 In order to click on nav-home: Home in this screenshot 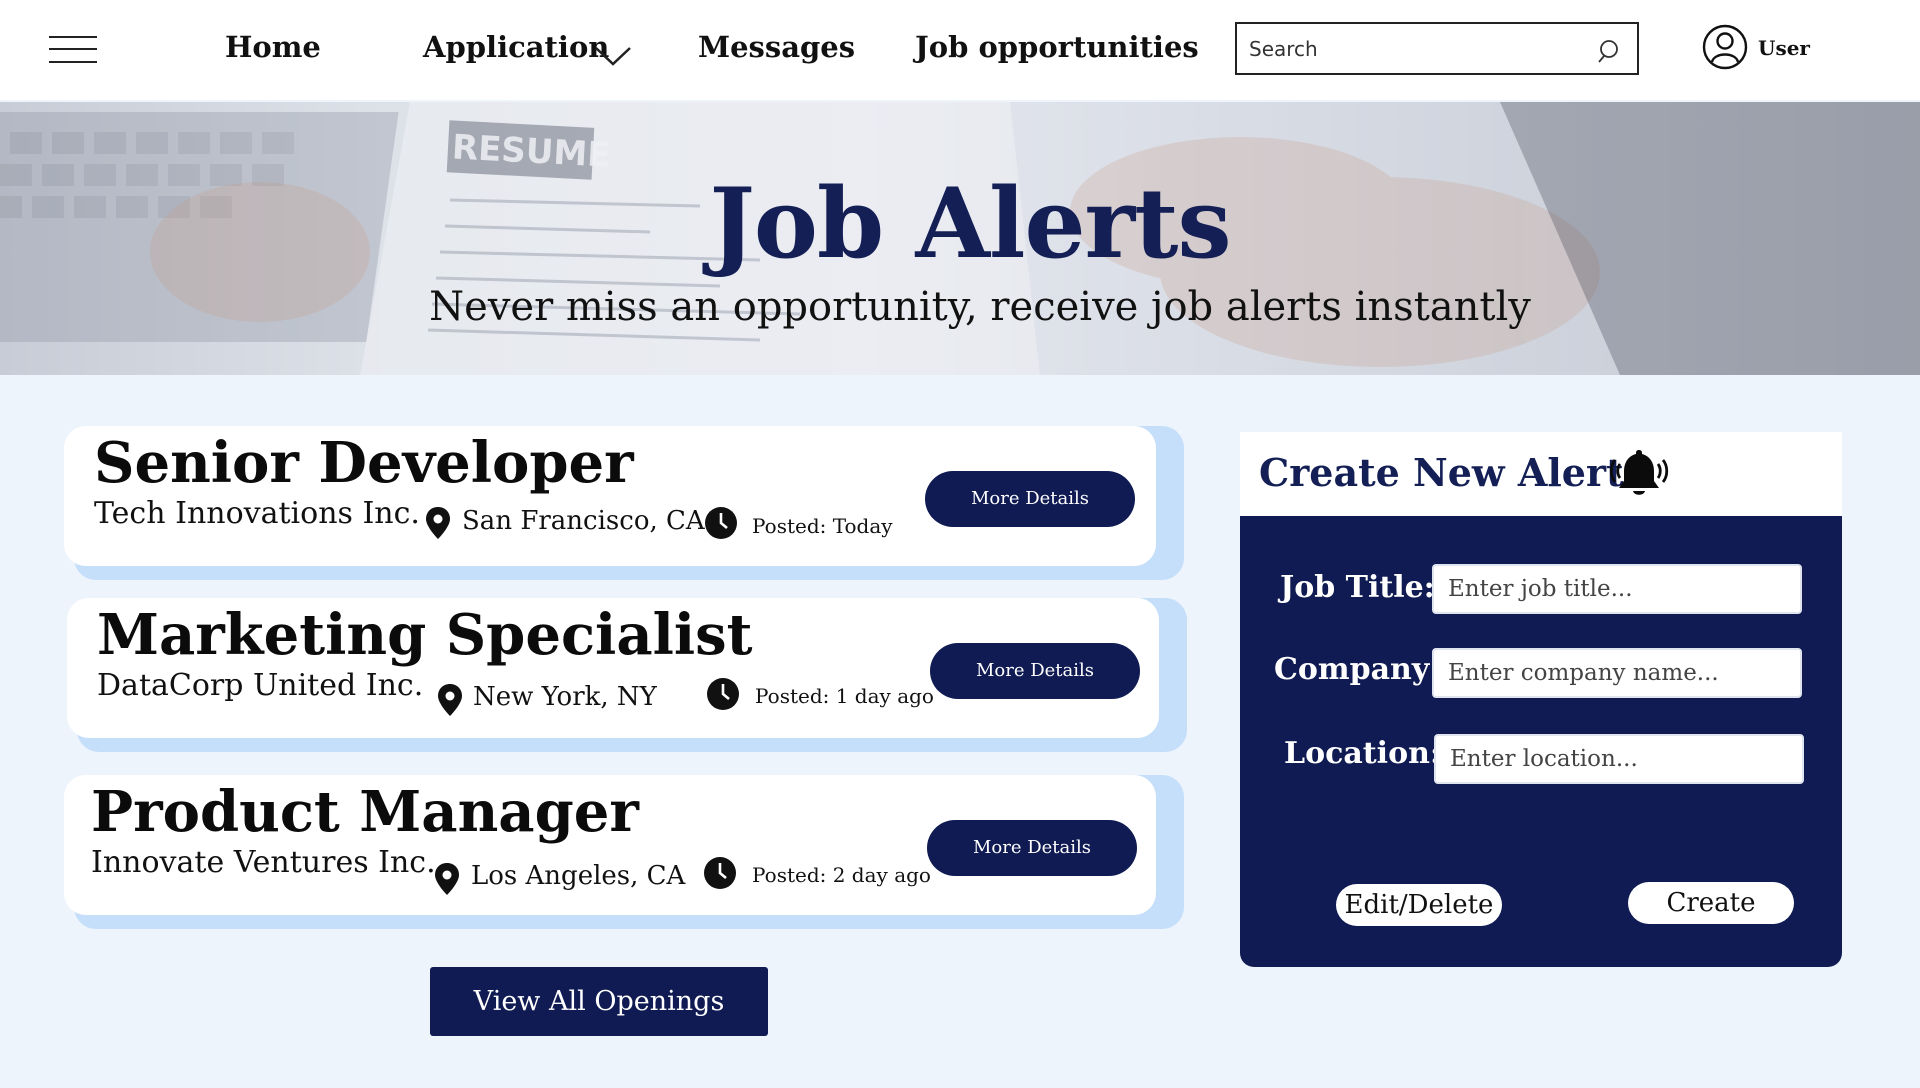, I will do `click(273, 47)`.